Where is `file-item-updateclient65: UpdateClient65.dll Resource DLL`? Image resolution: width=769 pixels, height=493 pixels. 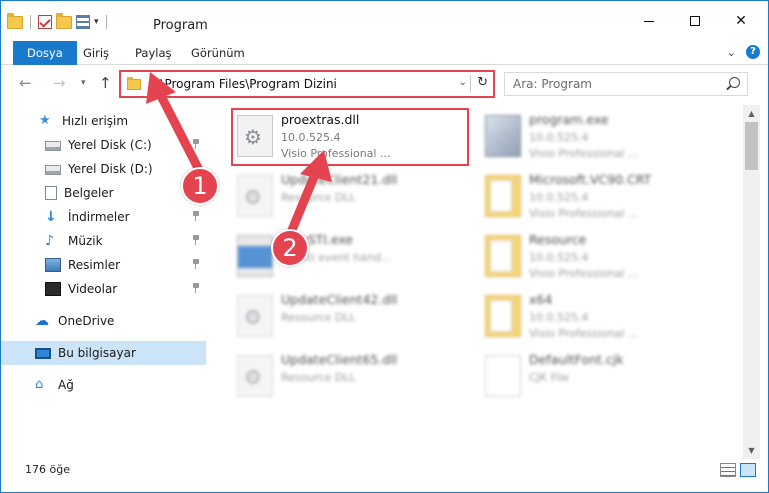 file-item-updateclient65: UpdateClient65.dll Resource DLL is located at coordinates (353, 378).